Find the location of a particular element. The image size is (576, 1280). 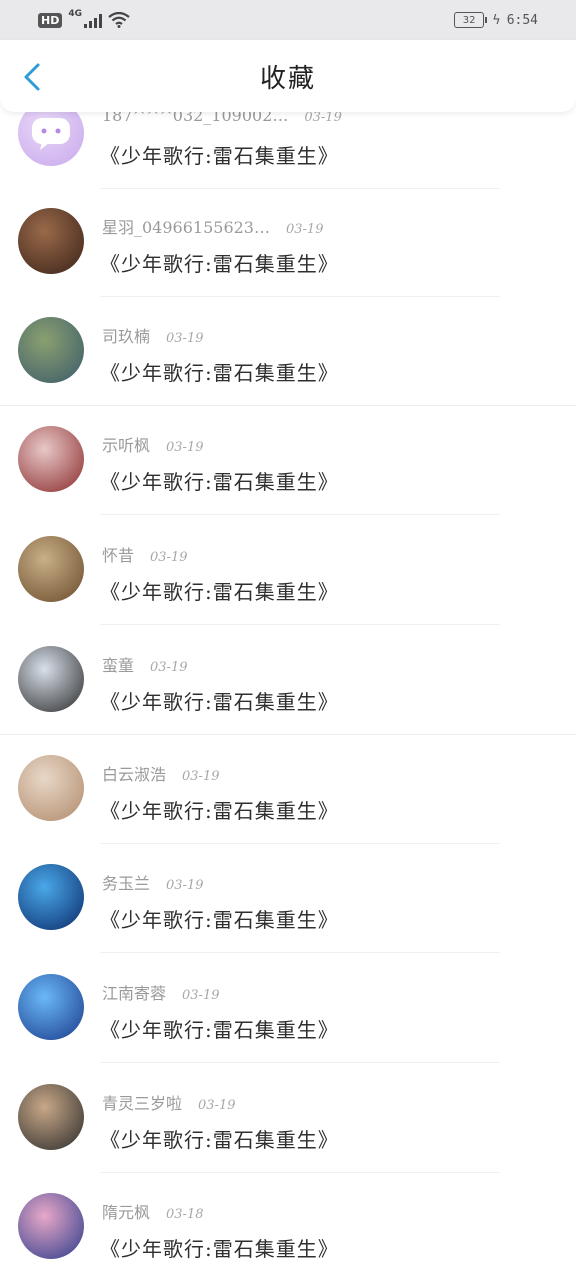

list-item: 青灵三岁啦 03-19 《少年歌行:雷石集重生》 is located at coordinates (288, 1079).